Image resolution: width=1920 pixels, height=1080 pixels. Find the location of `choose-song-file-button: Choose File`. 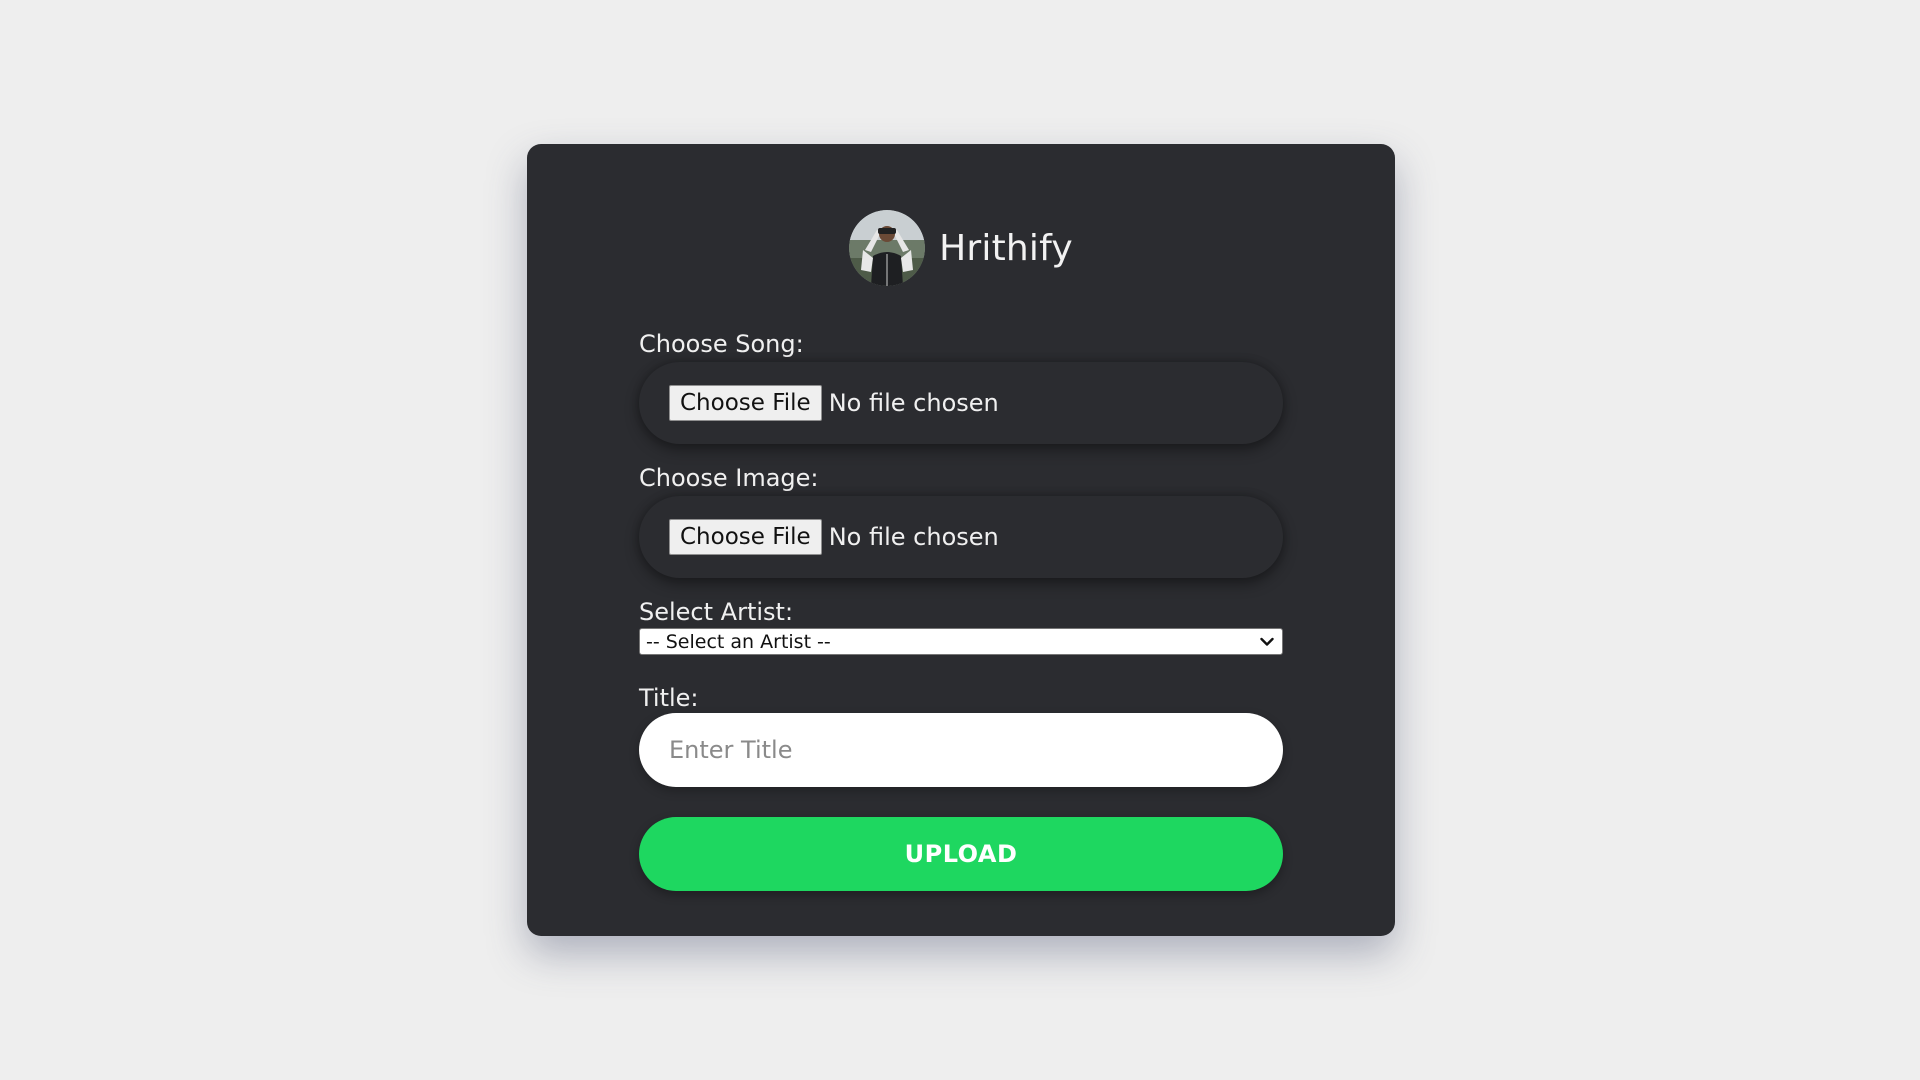

choose-song-file-button: Choose File is located at coordinates (745, 403).